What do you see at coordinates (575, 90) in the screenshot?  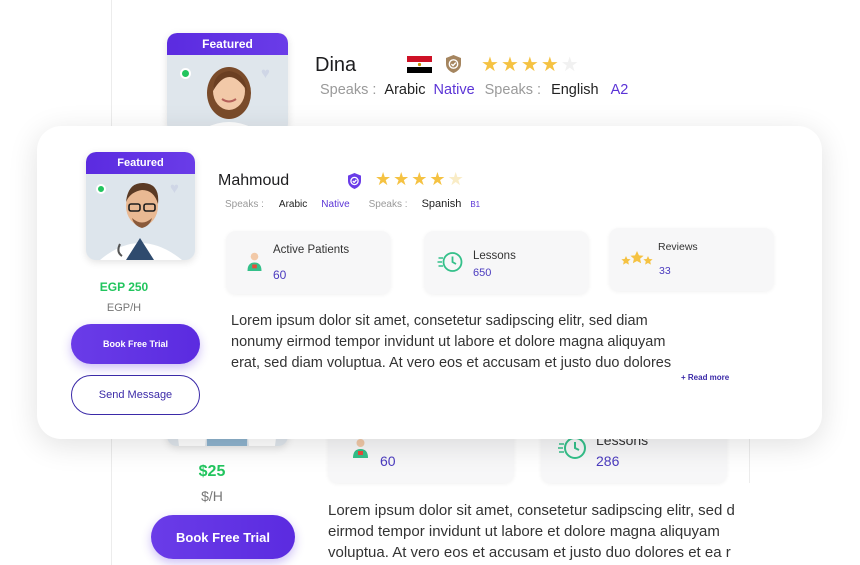 I see `language-name: English` at bounding box center [575, 90].